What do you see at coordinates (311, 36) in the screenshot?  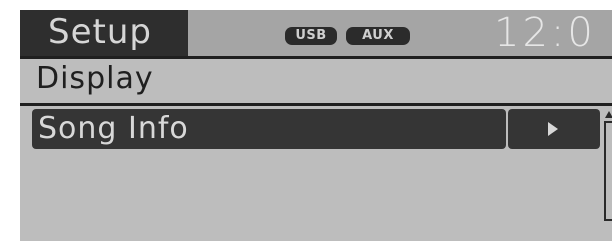 I see `usb-badge: USB` at bounding box center [311, 36].